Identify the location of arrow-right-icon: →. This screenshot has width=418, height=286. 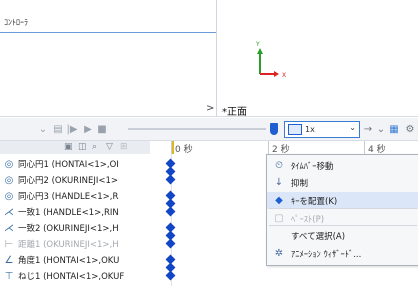
(368, 129).